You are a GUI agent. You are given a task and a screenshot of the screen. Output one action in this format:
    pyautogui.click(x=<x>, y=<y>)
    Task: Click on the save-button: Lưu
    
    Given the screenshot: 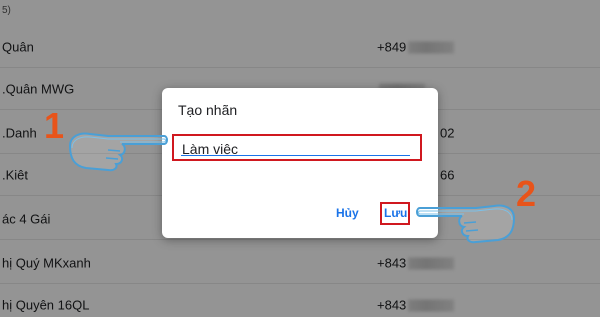 What is the action you would take?
    pyautogui.click(x=395, y=213)
    